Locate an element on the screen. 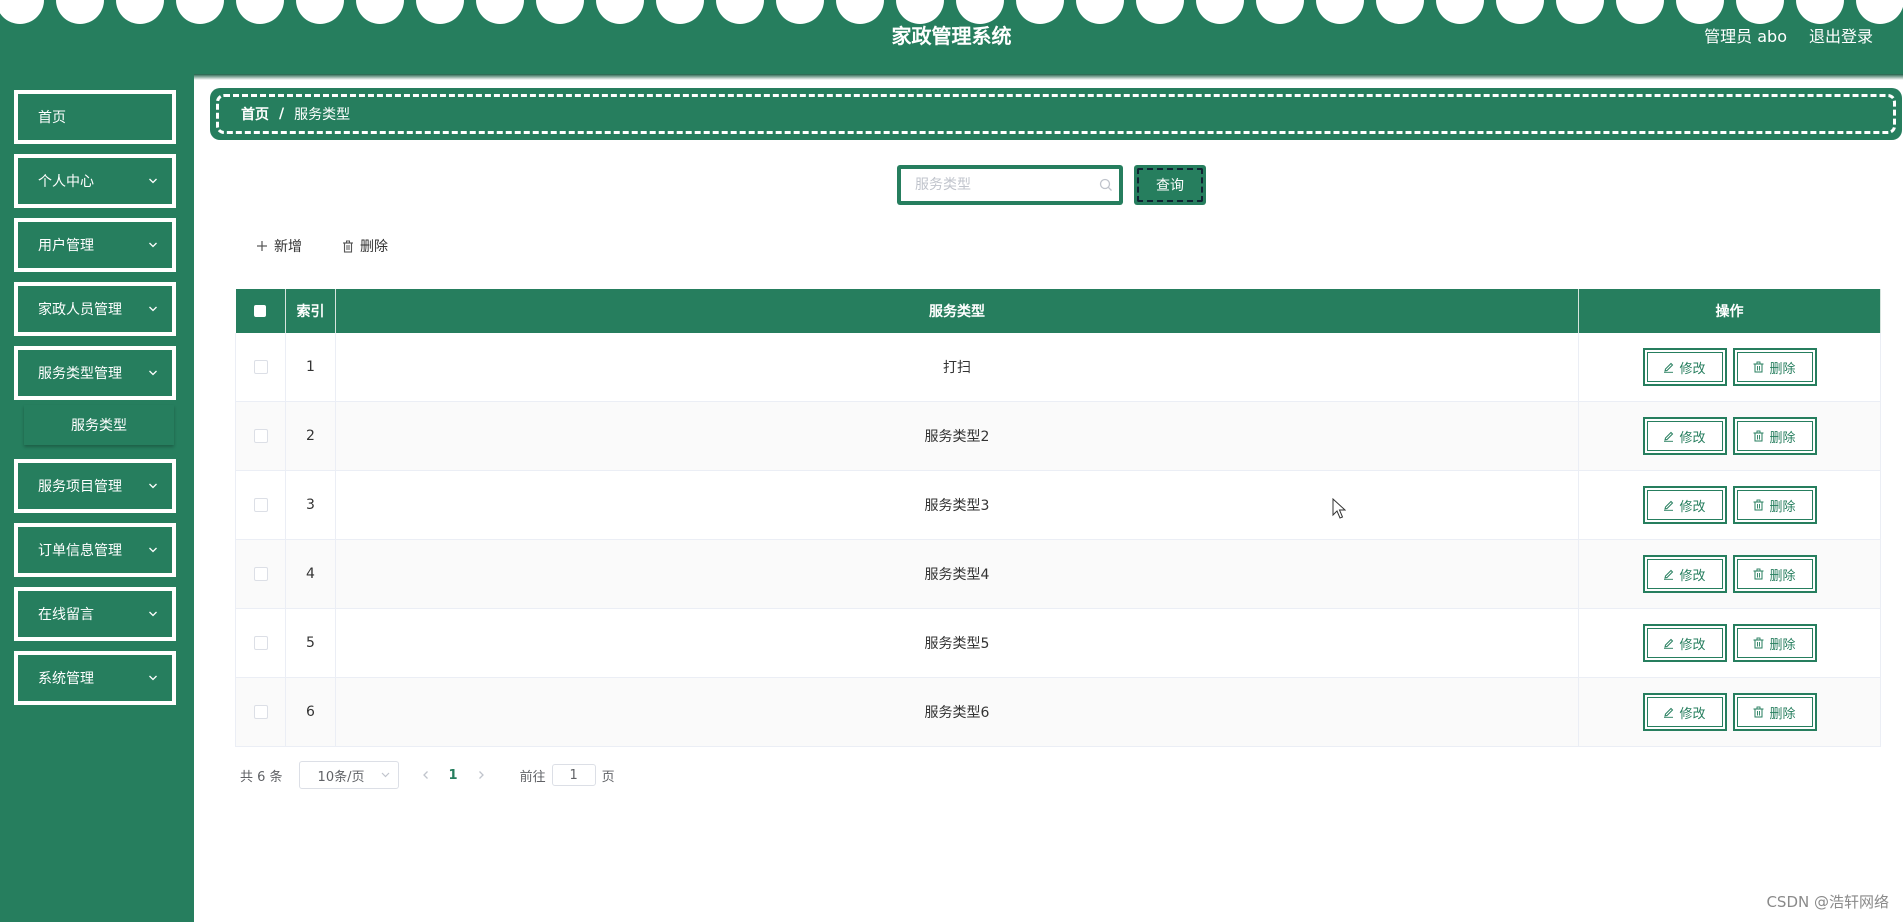  sidebar-item-label: 服务类型管理 is located at coordinates (80, 374).